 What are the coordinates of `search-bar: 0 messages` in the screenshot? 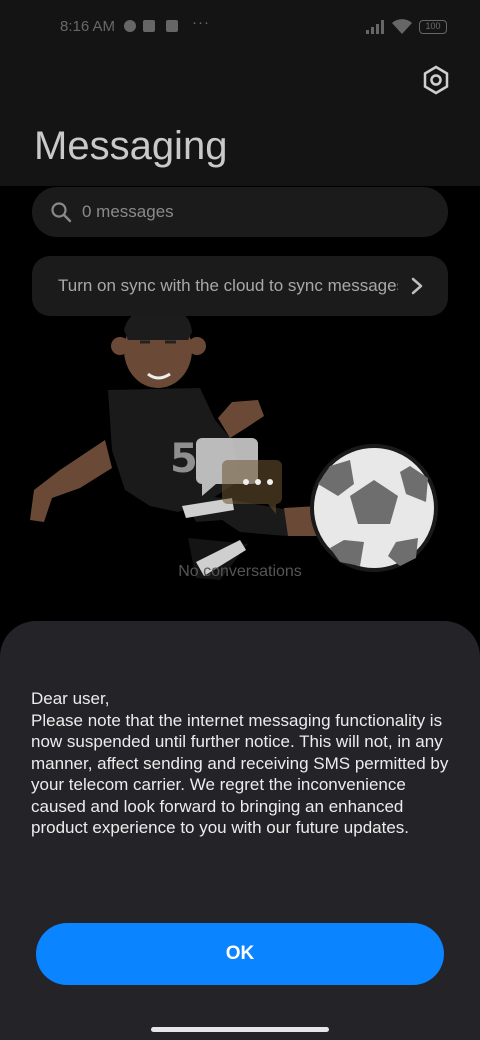 It's located at (240, 212).